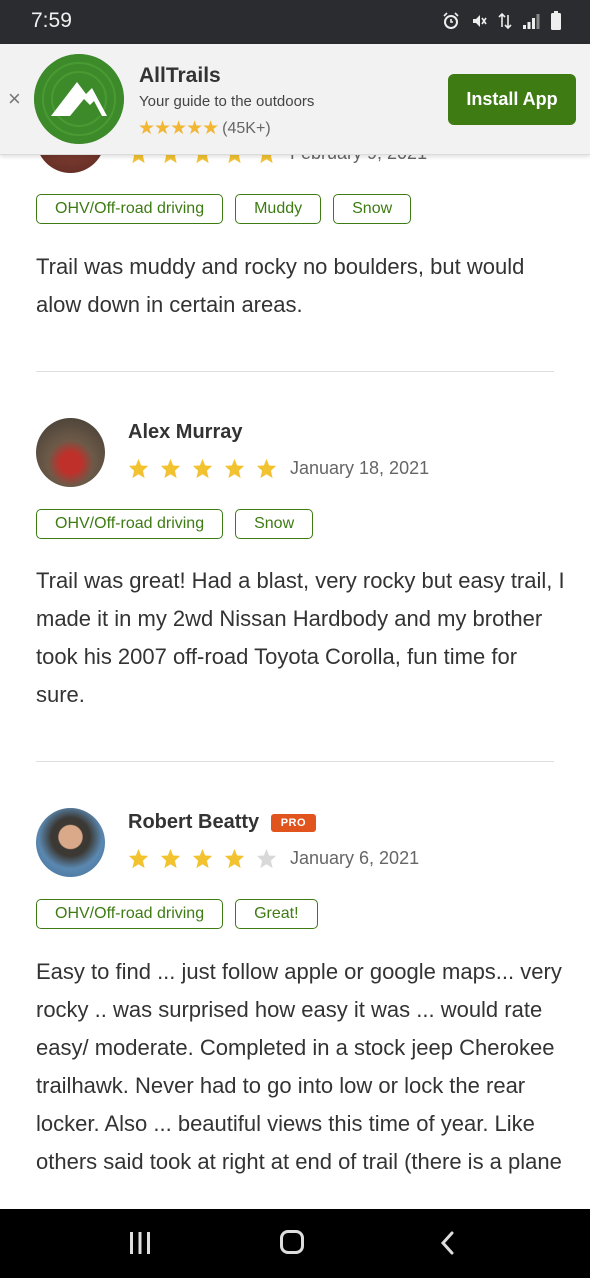 This screenshot has height=1278, width=590. Describe the element at coordinates (293, 822) in the screenshot. I see `pro-badge: PRO` at that location.